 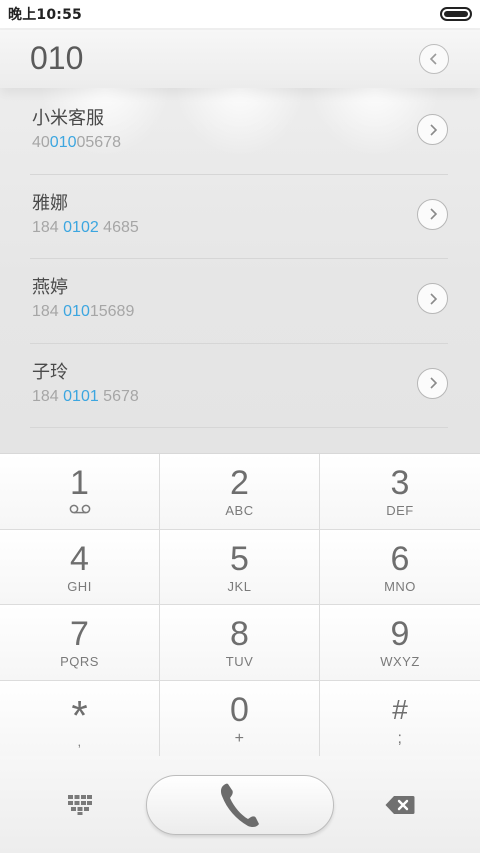 I want to click on key-9: 9 WXYZ, so click(x=400, y=643).